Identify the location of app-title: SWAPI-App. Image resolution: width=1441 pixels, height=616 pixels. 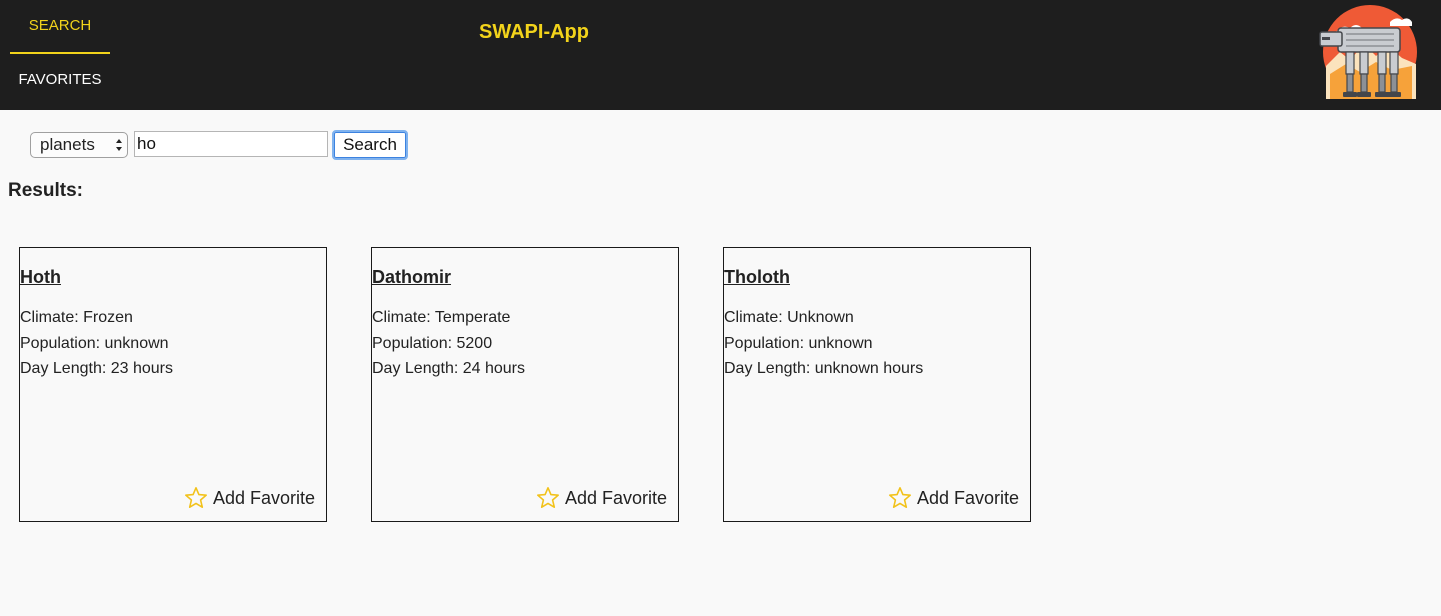
(534, 32).